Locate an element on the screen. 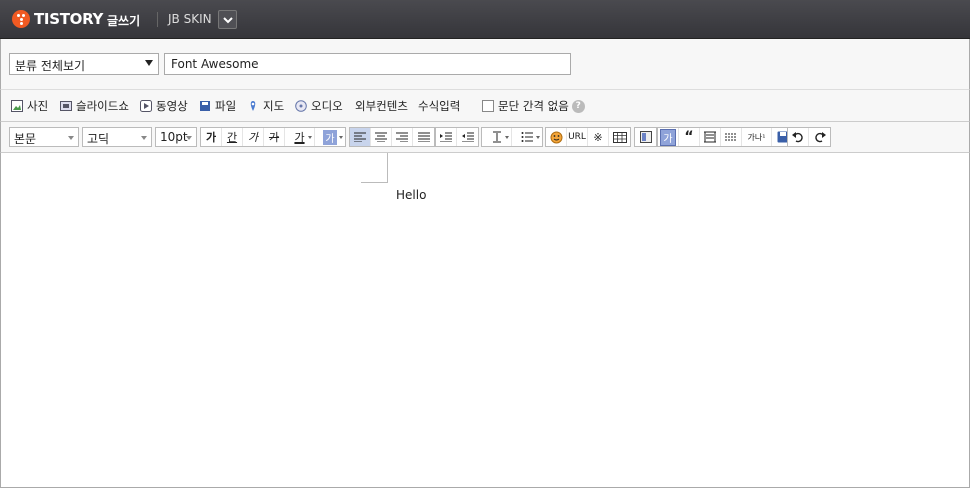 This screenshot has height=488, width=970. outdent-icon is located at coordinates (467, 137).